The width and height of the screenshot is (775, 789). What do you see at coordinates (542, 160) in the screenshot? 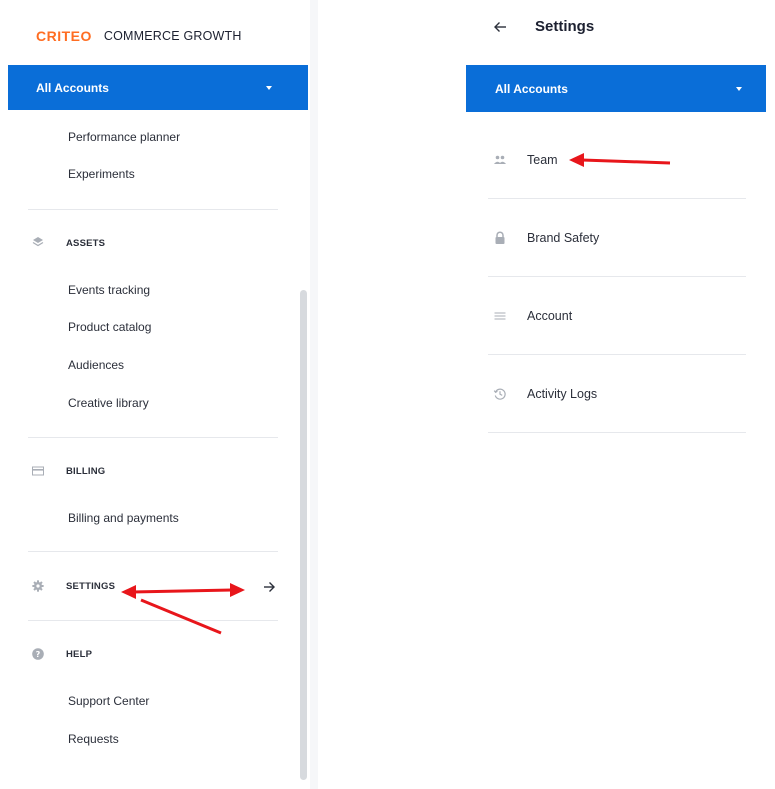
I see `settings-item-label: Team` at bounding box center [542, 160].